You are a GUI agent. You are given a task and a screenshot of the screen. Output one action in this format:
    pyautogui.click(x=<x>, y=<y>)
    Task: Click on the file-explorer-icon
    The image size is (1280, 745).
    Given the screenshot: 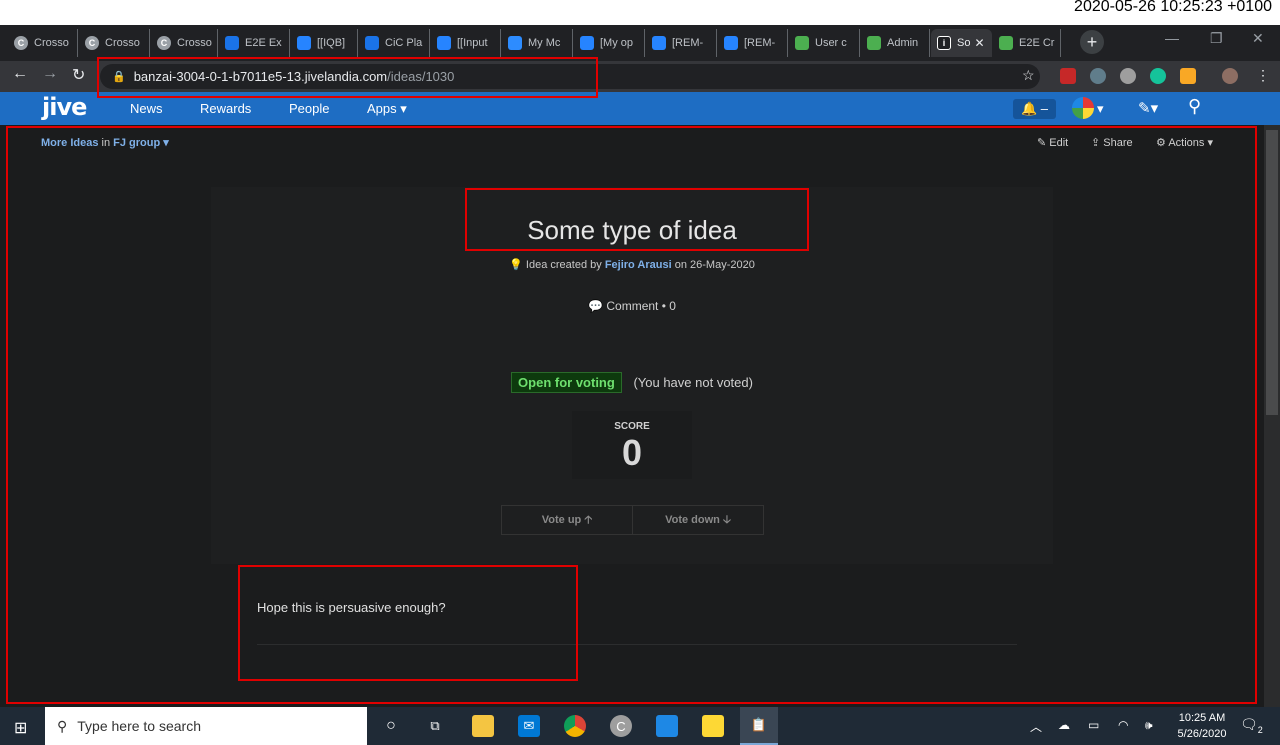 What is the action you would take?
    pyautogui.click(x=483, y=726)
    